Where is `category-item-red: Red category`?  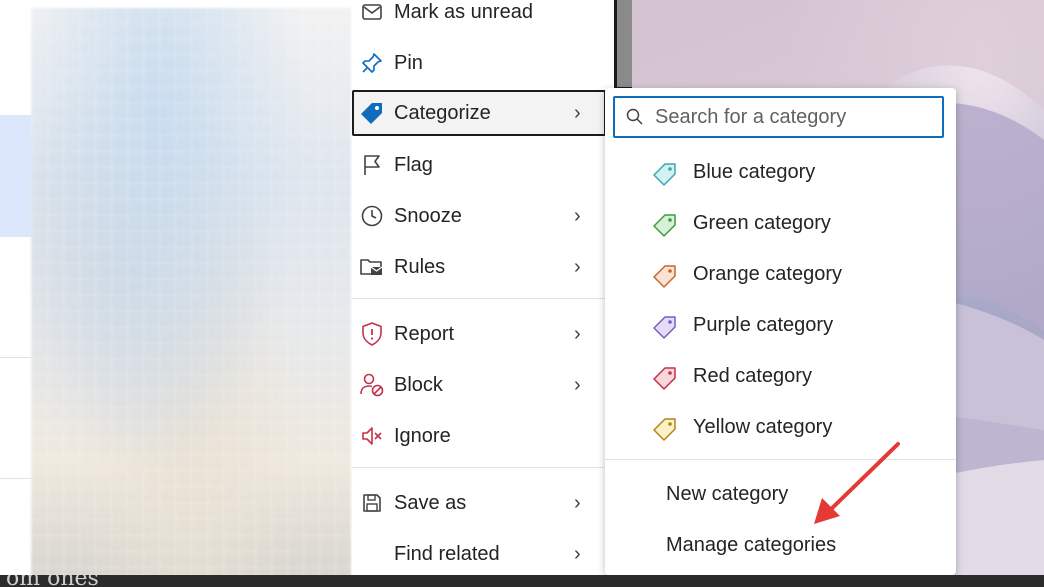
category-item-red: Red category is located at coordinates (780, 376).